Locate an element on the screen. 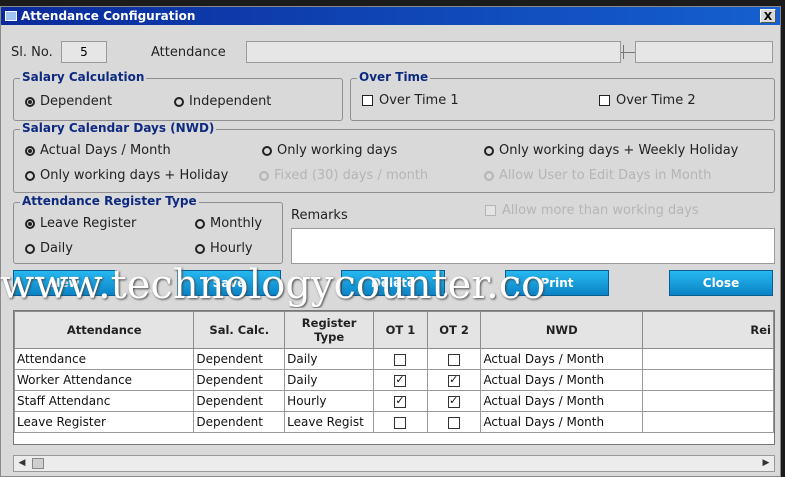 The image size is (785, 477). radio-independent: Independent is located at coordinates (222, 101).